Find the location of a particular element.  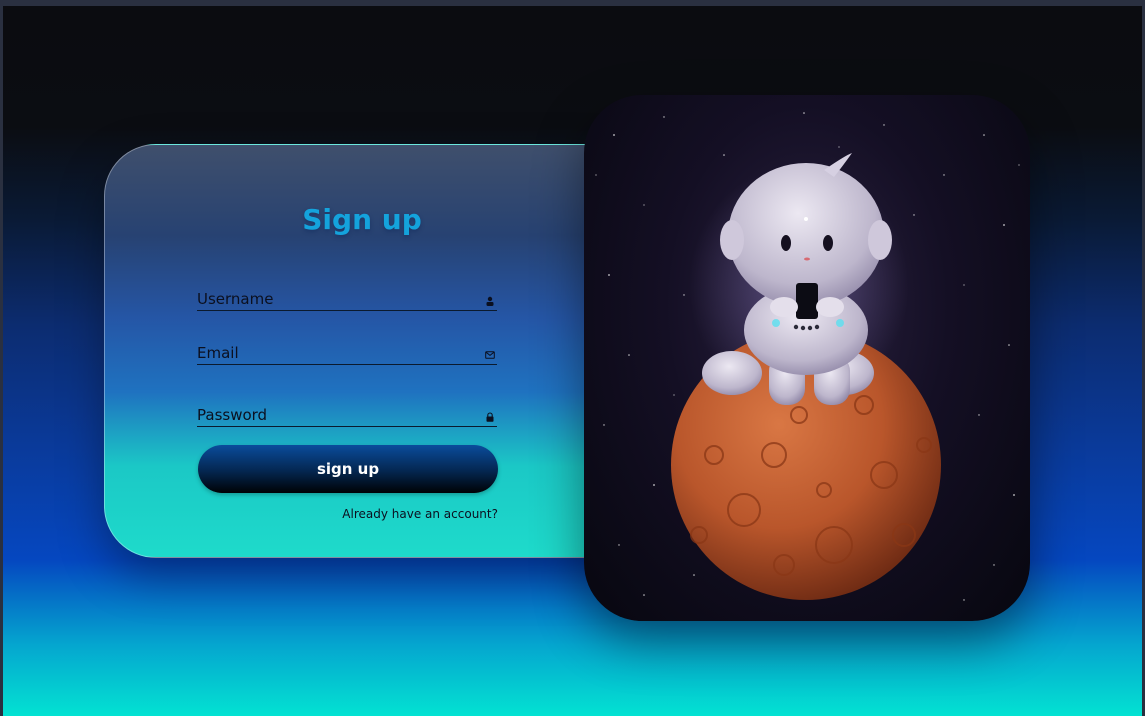

mail-icon is located at coordinates (490, 355).